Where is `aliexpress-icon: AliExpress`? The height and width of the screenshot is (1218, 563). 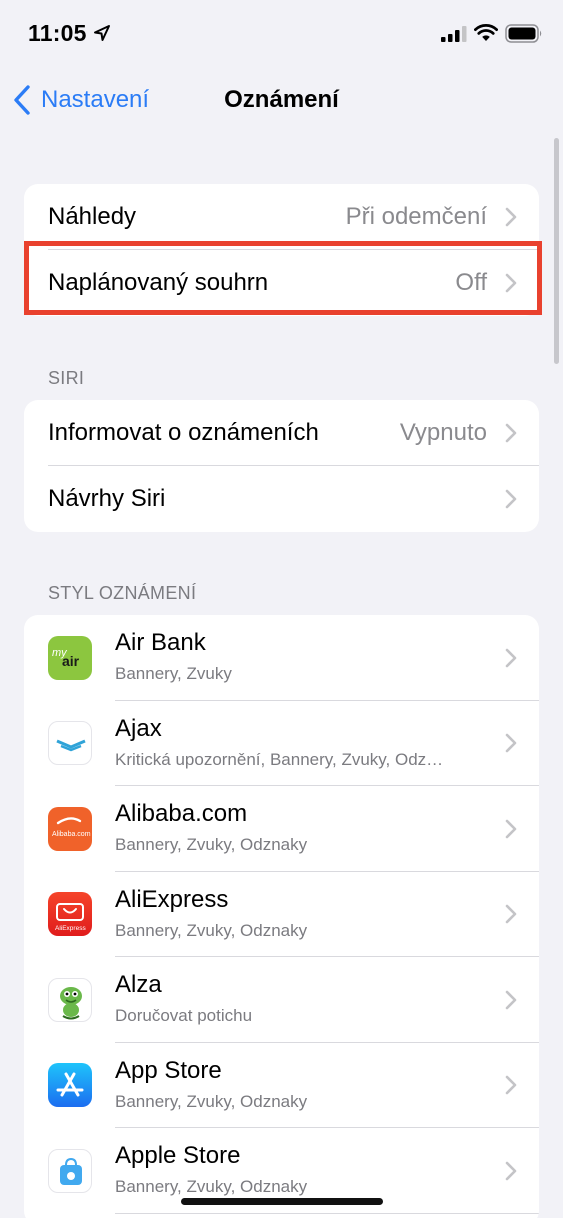
aliexpress-icon: AliExpress is located at coordinates (70, 914).